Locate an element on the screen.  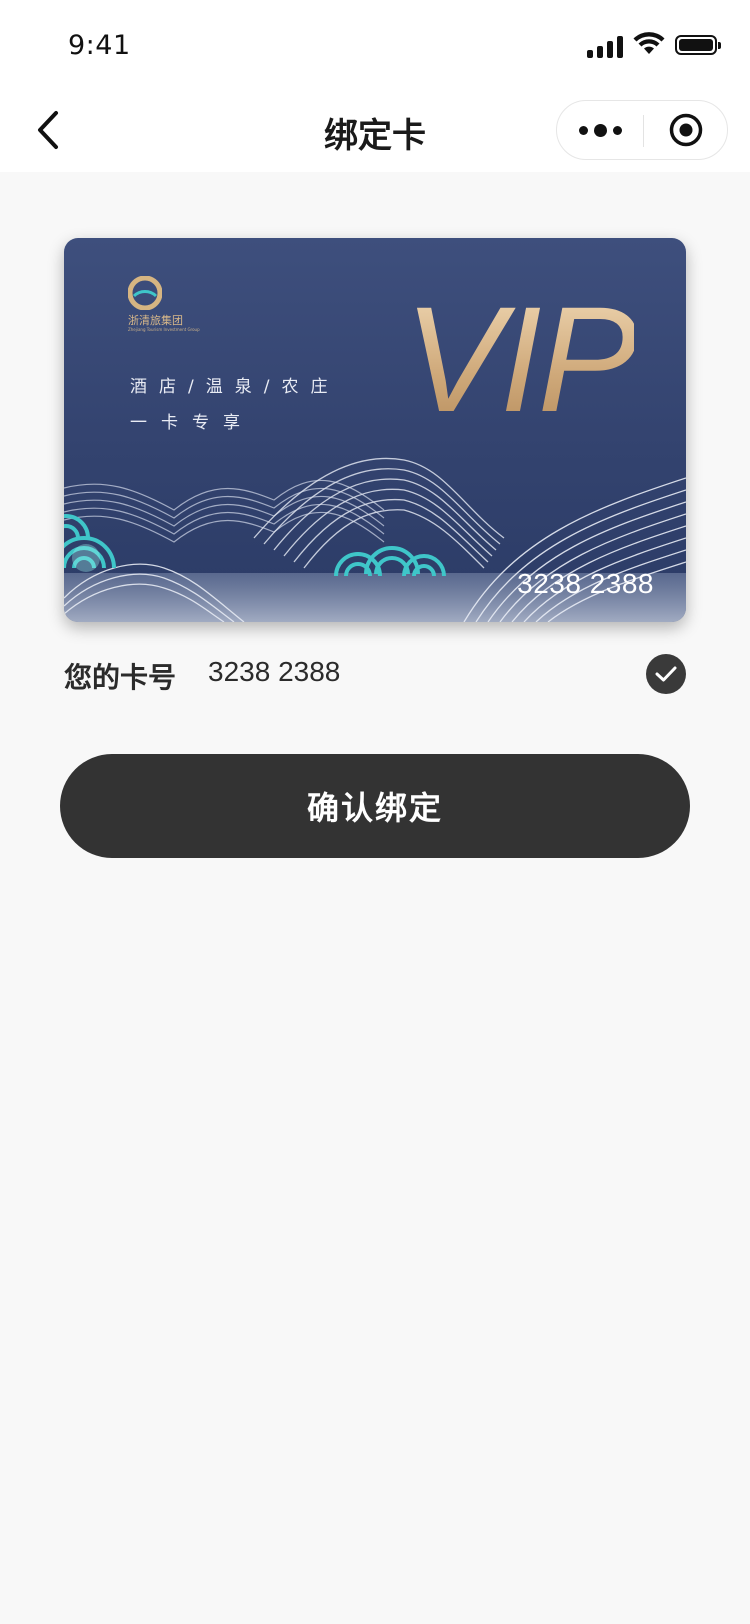
card-number-label: 您的卡号 is located at coordinates (120, 677).